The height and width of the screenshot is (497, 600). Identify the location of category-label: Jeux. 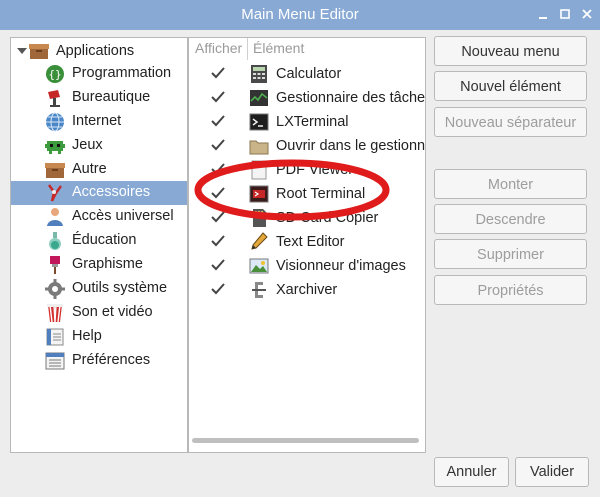
(87, 145).